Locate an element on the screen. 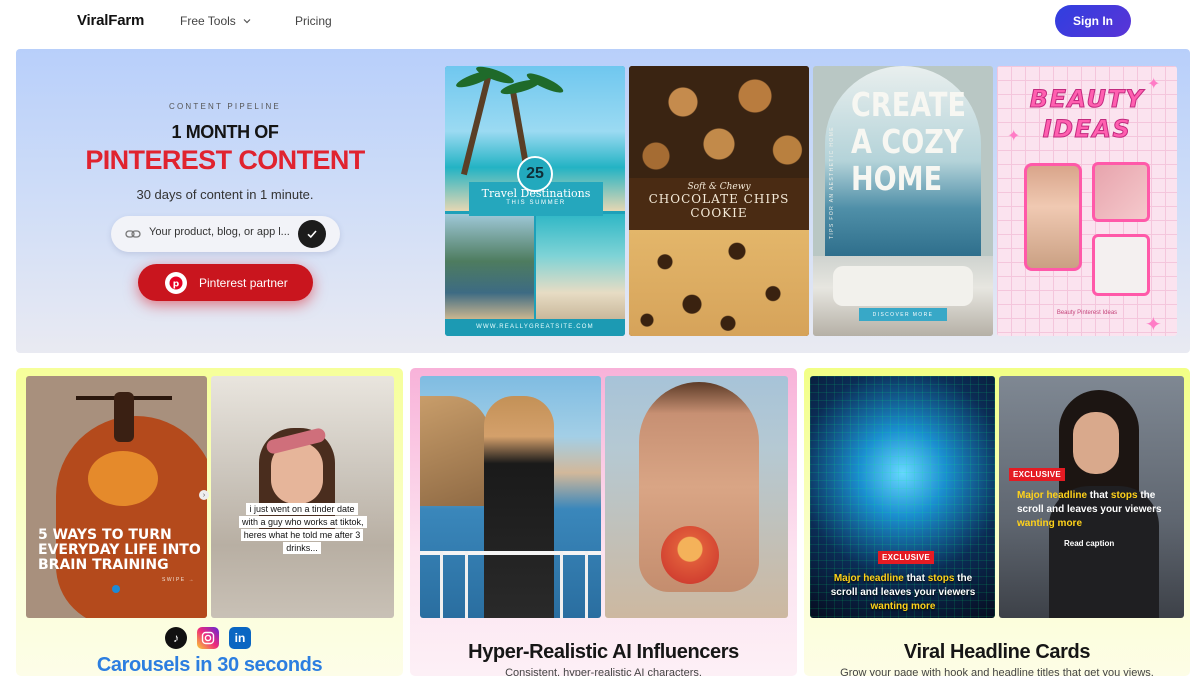 The height and width of the screenshot is (676, 1200). linkedin-icon: in is located at coordinates (240, 638).